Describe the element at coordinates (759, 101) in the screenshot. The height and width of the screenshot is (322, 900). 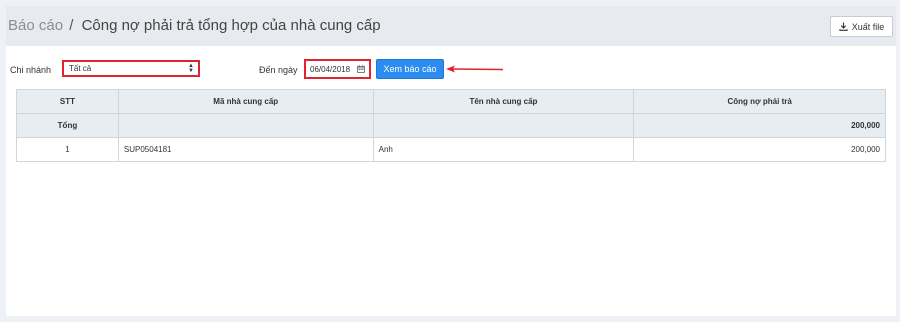
I see `column-header-payable-debt: Công nợ phải trả` at that location.